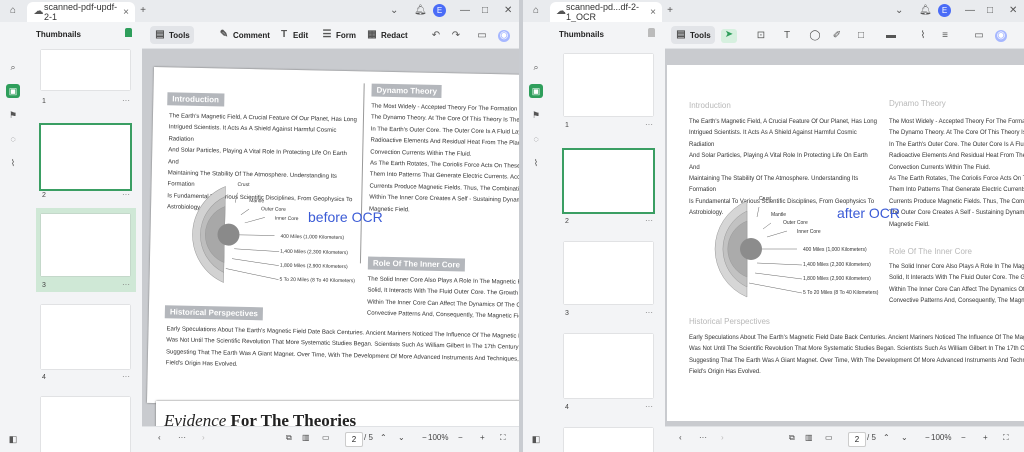 The height and width of the screenshot is (452, 1024). I want to click on typewriter-icon: T, so click(787, 36).